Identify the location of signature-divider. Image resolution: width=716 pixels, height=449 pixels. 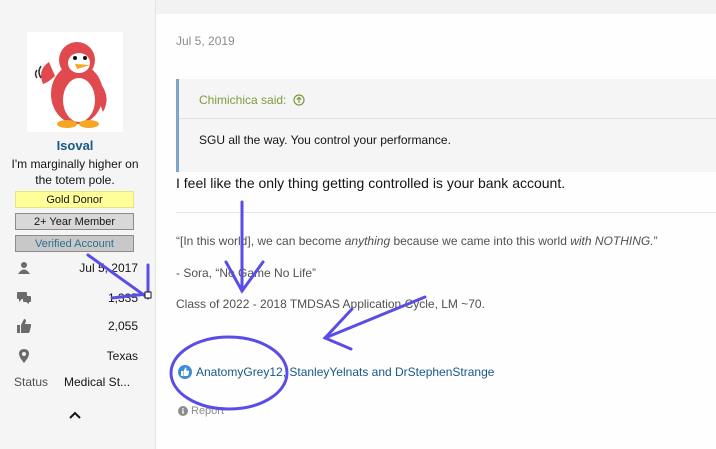
(446, 212).